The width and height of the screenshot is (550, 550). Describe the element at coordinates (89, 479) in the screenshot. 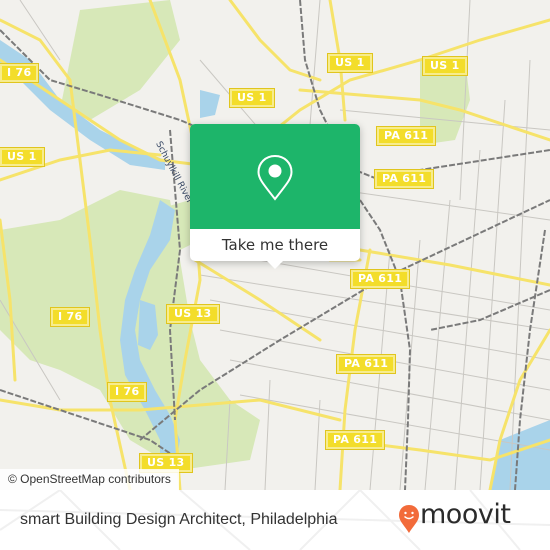

I see `map-attribution: © OpenStreetMap contributors` at that location.